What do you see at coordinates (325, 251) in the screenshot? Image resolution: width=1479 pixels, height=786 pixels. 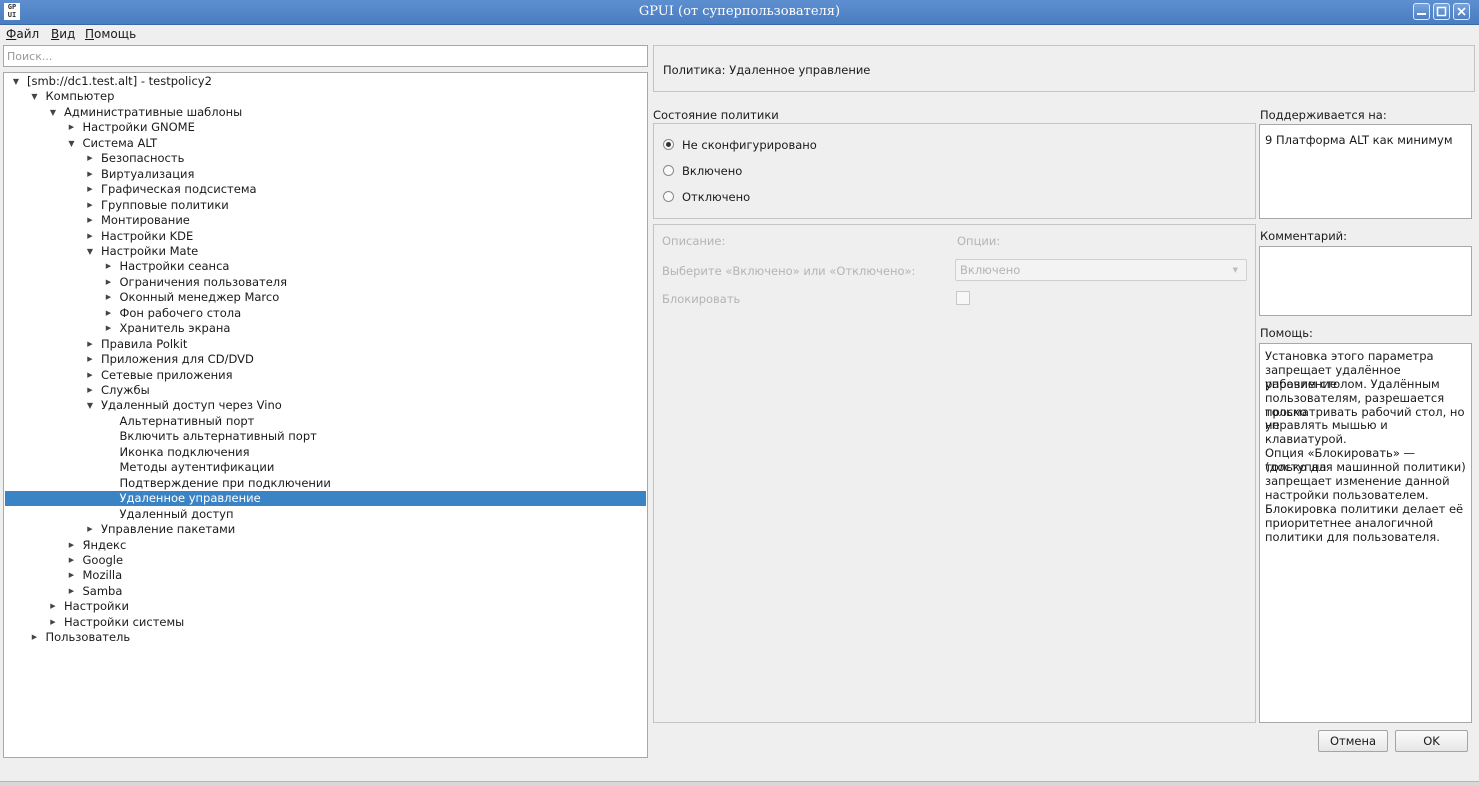 I see `tree-item: ▼ Настройки Mate` at bounding box center [325, 251].